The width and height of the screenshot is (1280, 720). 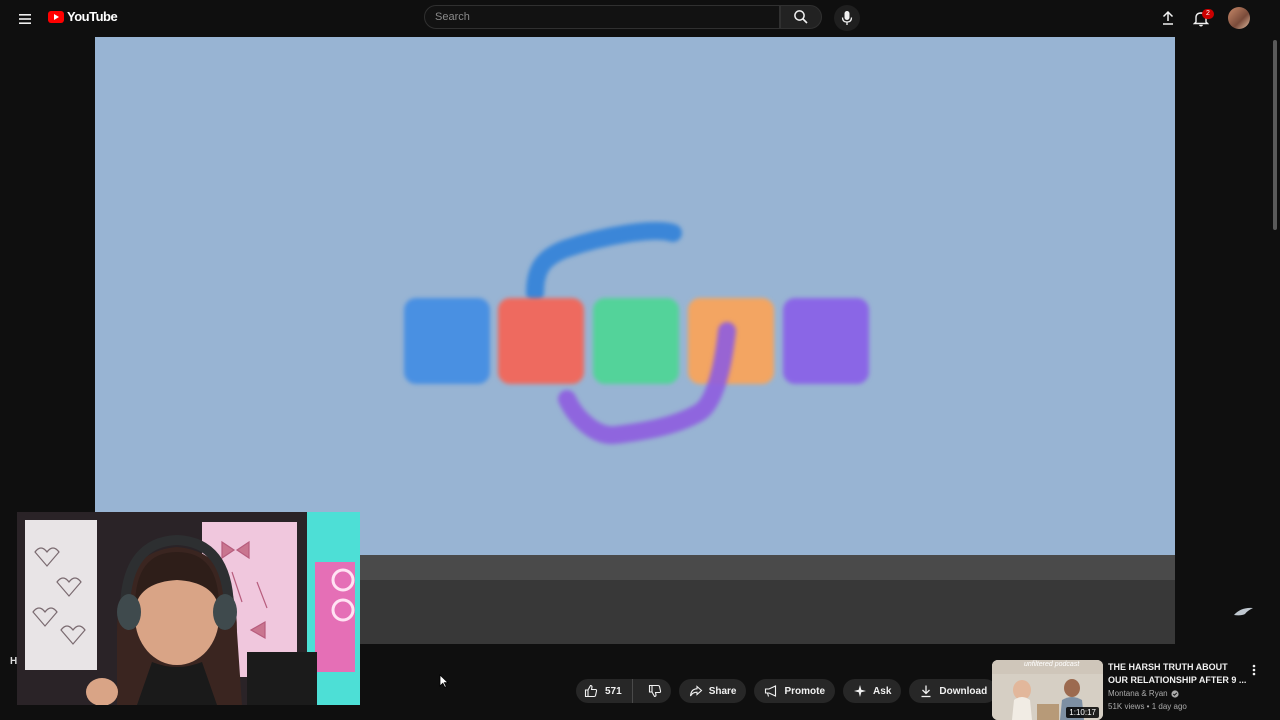 I want to click on search-input, so click(x=600, y=17).